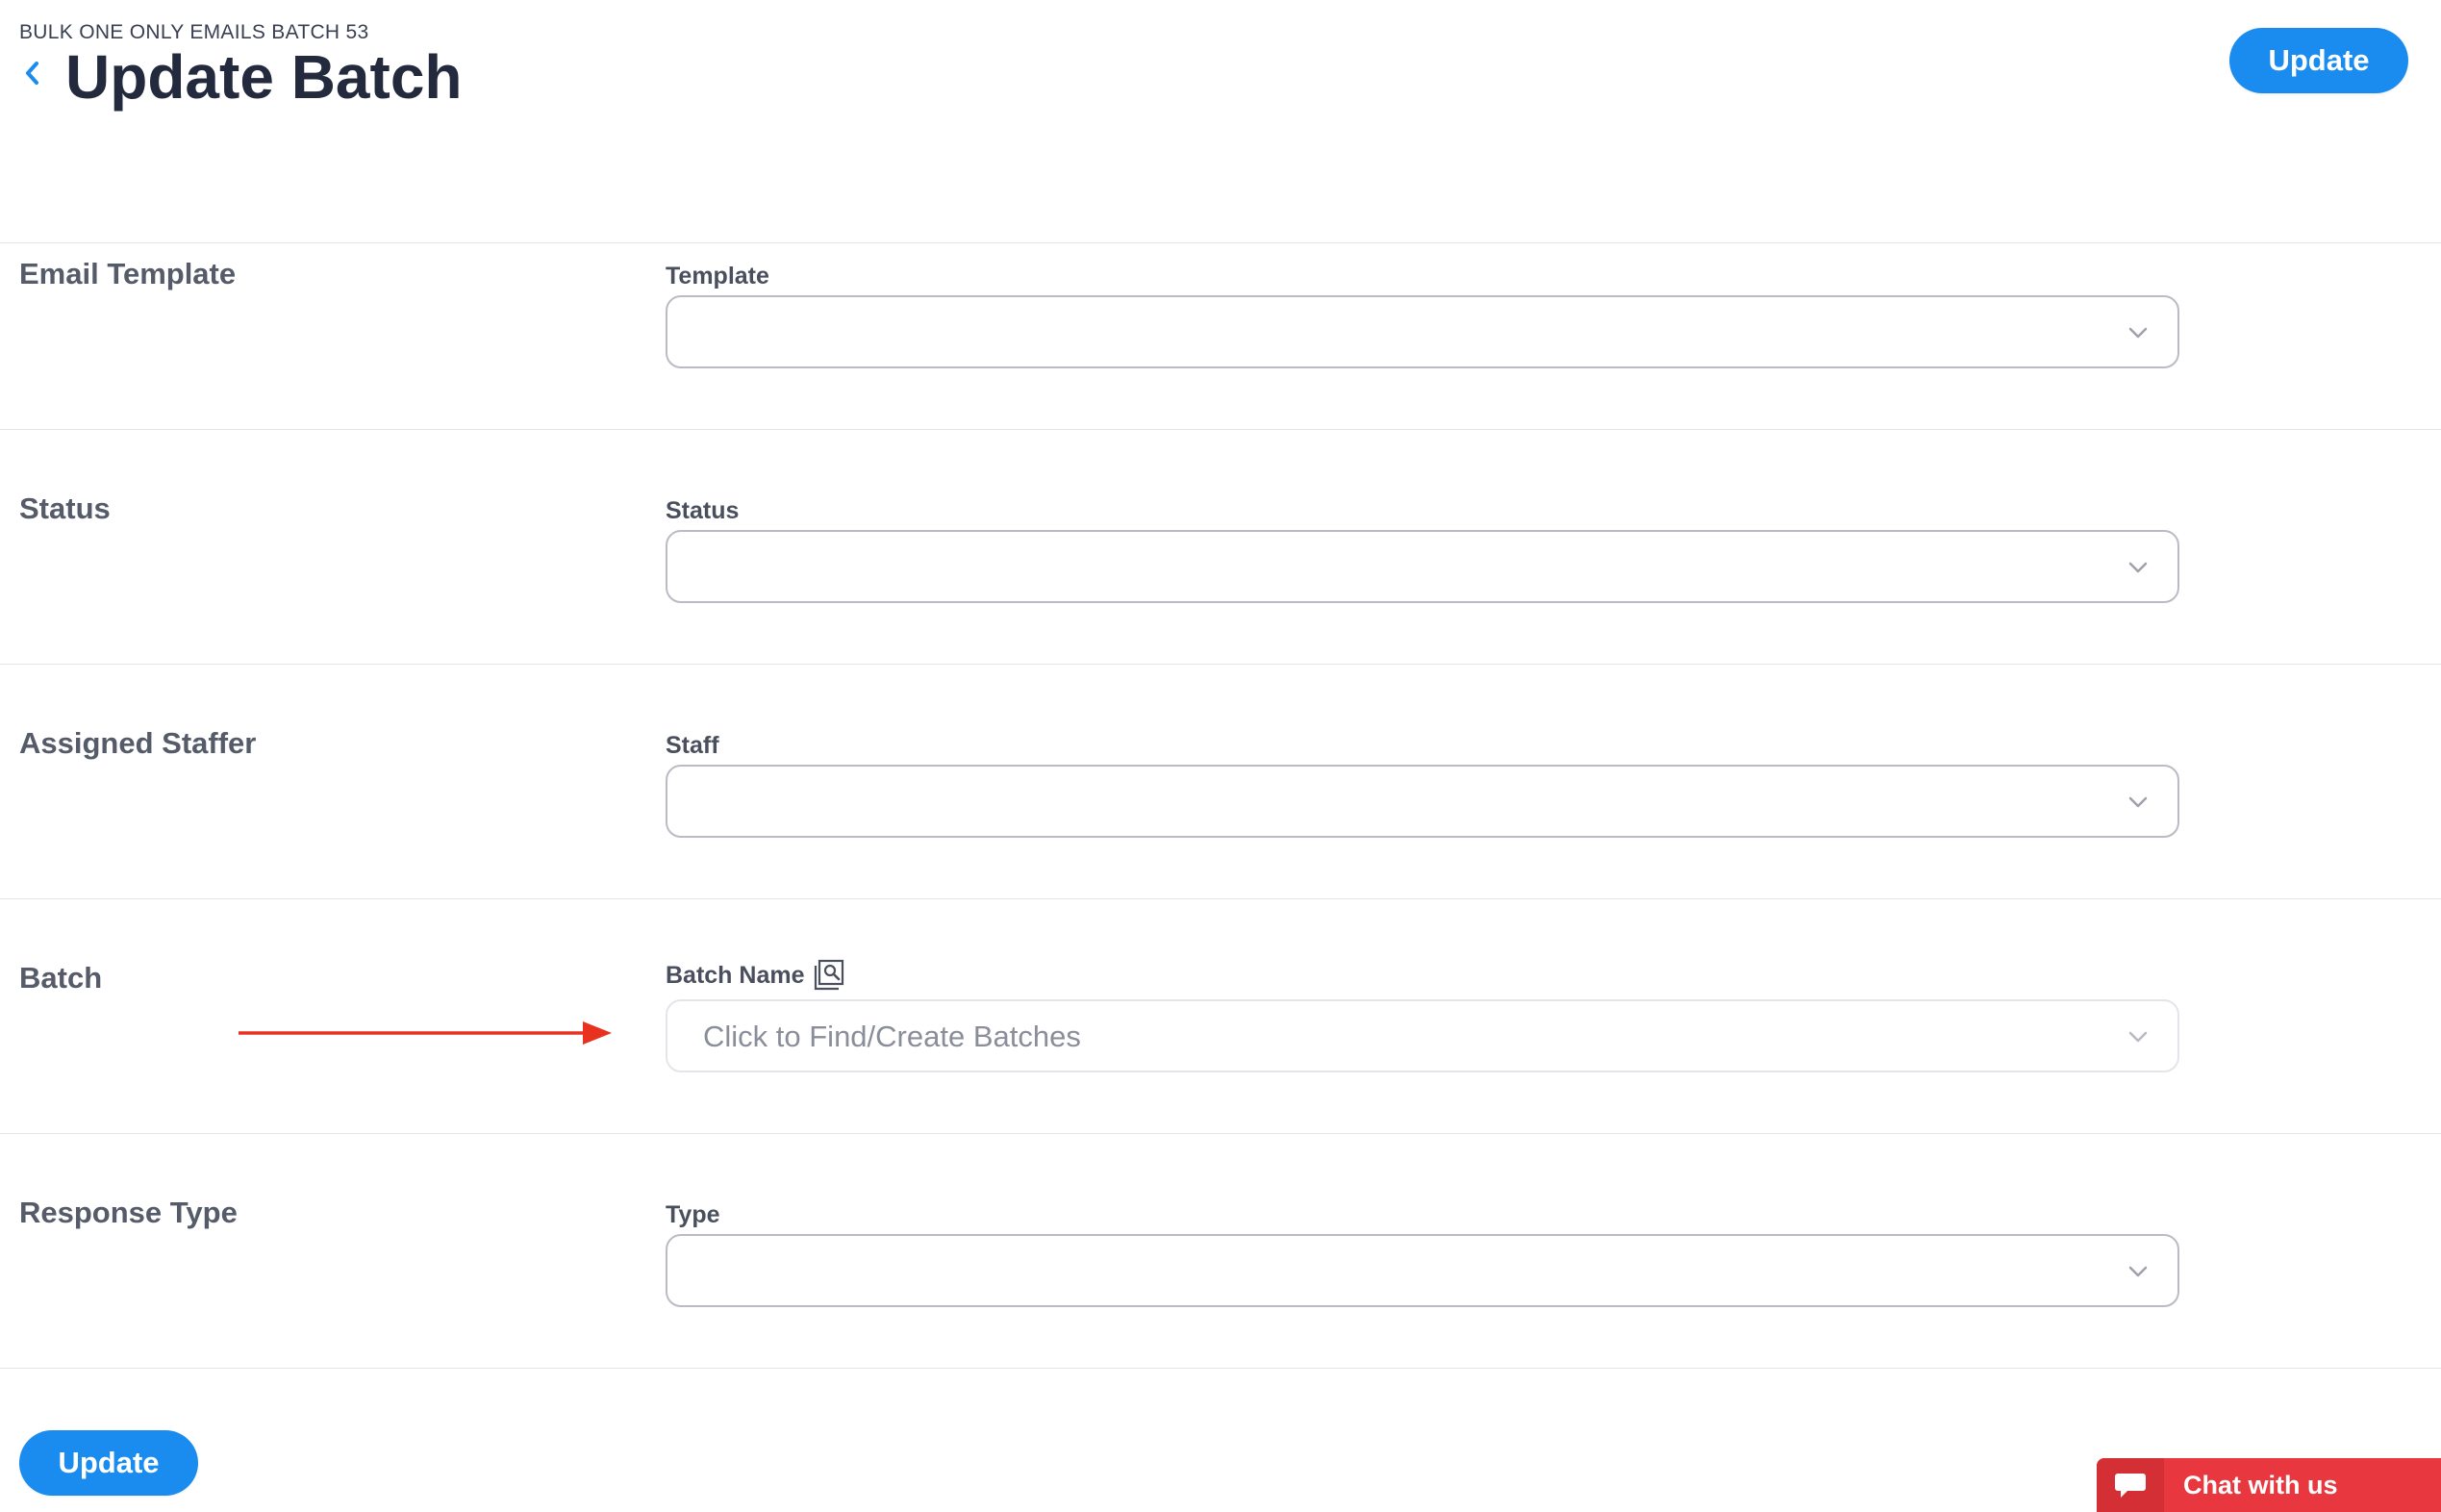 This screenshot has height=1512, width=2441. I want to click on update-button-top: Update, so click(2318, 61).